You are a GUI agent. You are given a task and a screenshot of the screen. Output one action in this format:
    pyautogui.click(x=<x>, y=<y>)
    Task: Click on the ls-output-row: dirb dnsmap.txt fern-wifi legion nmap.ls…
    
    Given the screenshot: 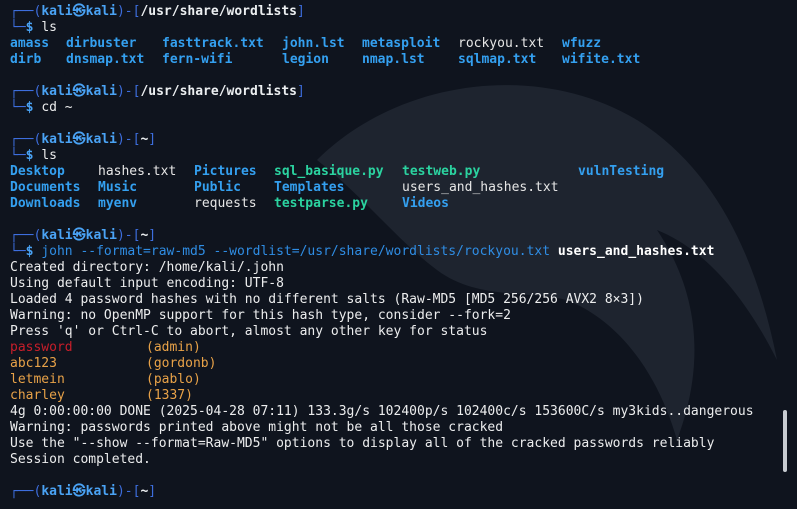 What is the action you would take?
    pyautogui.click(x=325, y=59)
    